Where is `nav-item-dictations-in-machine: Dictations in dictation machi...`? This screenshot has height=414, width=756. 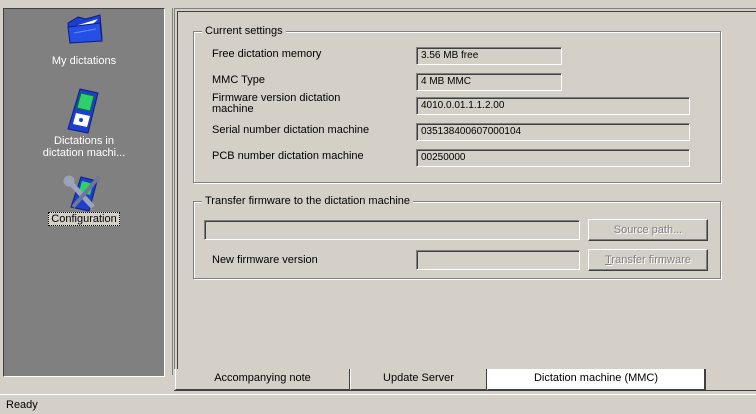
nav-item-dictations-in-machine: Dictations in dictation machi... is located at coordinates (84, 123).